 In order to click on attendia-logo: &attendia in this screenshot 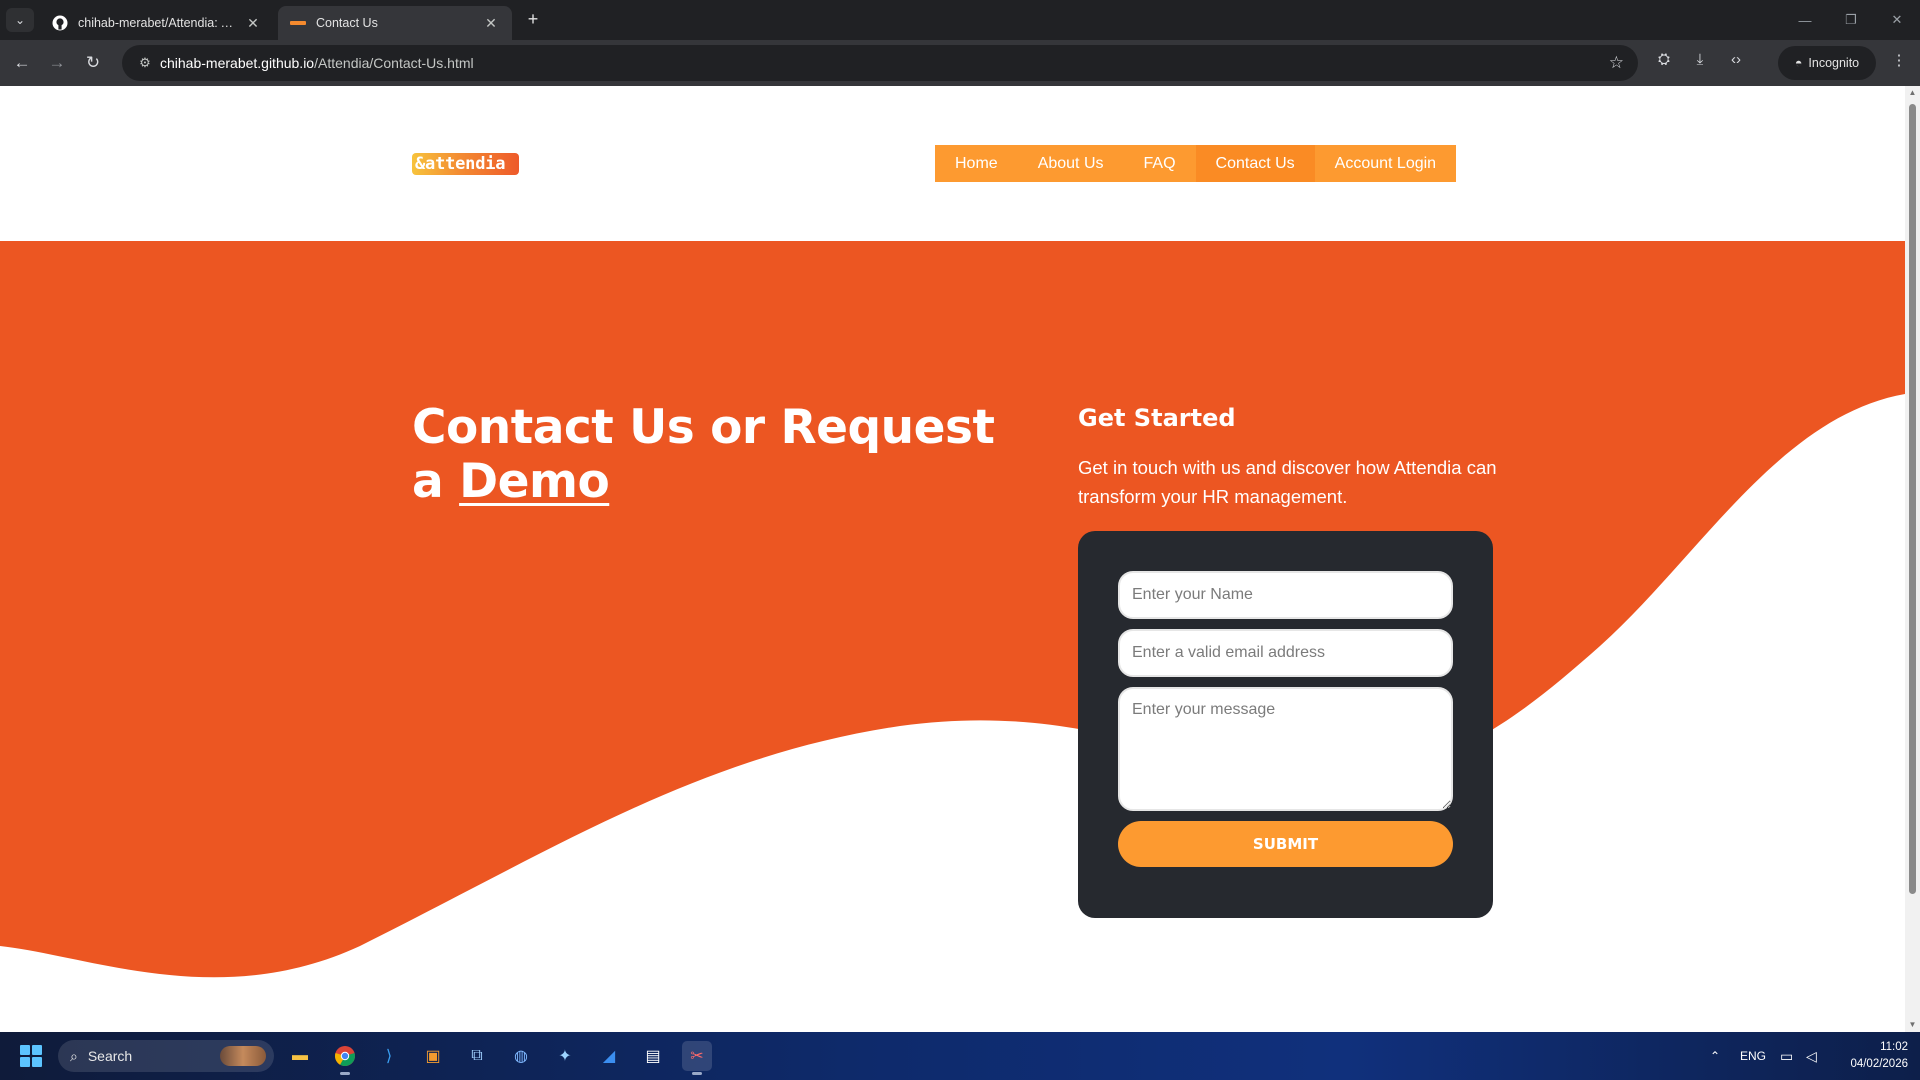, I will do `click(465, 164)`.